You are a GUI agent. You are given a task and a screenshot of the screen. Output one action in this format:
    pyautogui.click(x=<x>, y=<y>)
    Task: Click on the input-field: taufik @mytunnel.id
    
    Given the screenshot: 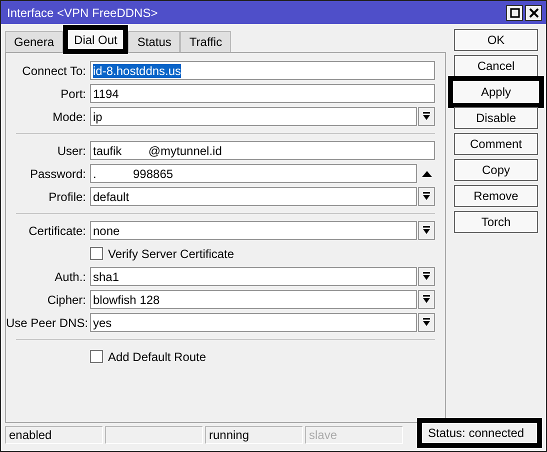 What is the action you would take?
    pyautogui.click(x=262, y=150)
    